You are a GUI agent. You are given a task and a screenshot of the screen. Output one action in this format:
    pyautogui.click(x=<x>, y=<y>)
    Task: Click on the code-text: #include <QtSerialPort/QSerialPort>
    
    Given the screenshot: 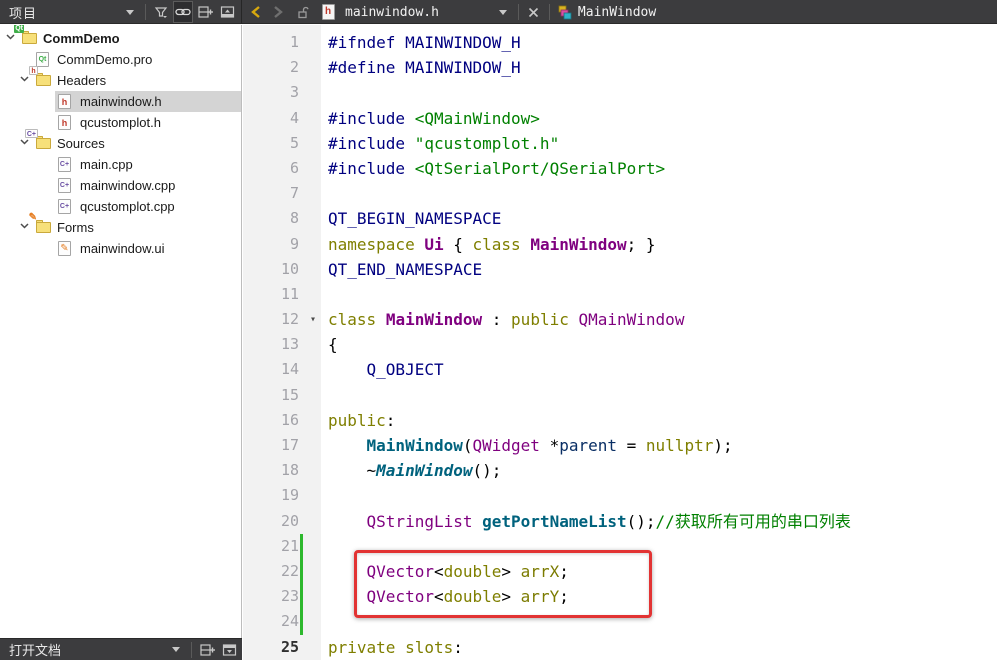 What is the action you would take?
    pyautogui.click(x=497, y=168)
    